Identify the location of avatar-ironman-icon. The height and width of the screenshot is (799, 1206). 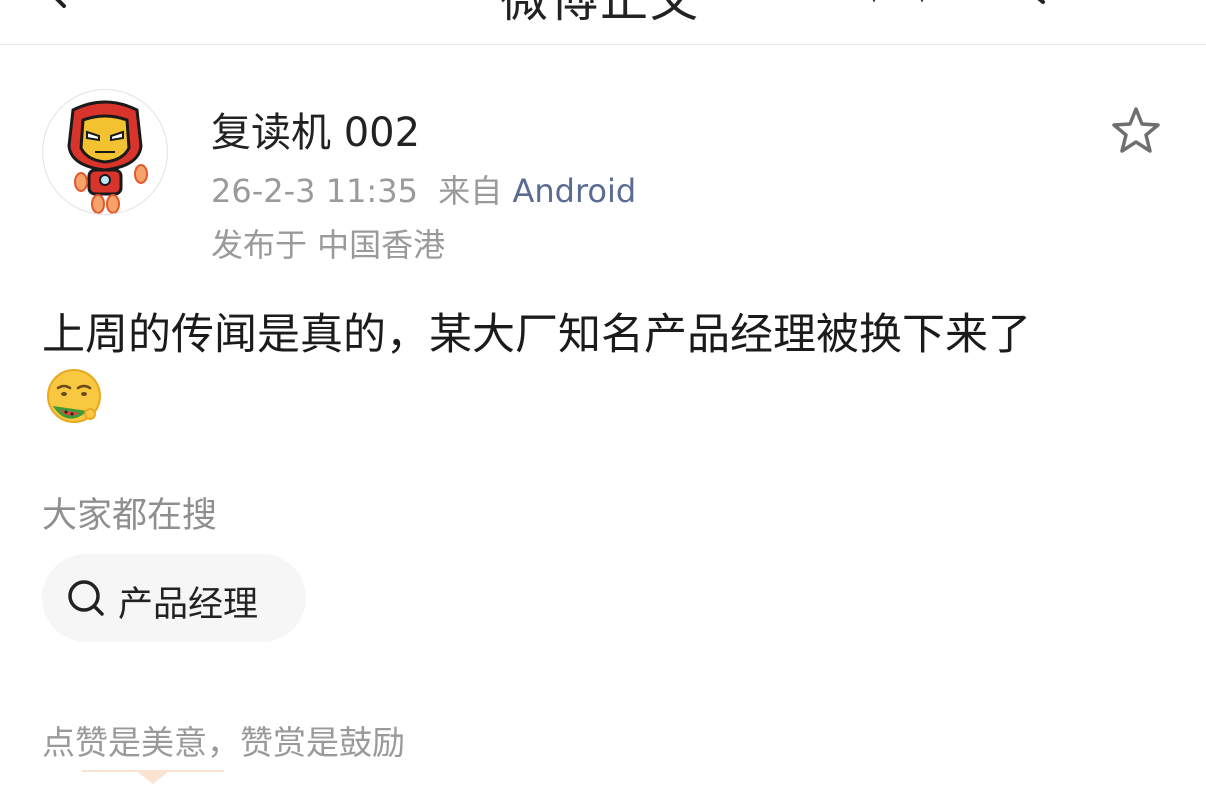
(107, 157).